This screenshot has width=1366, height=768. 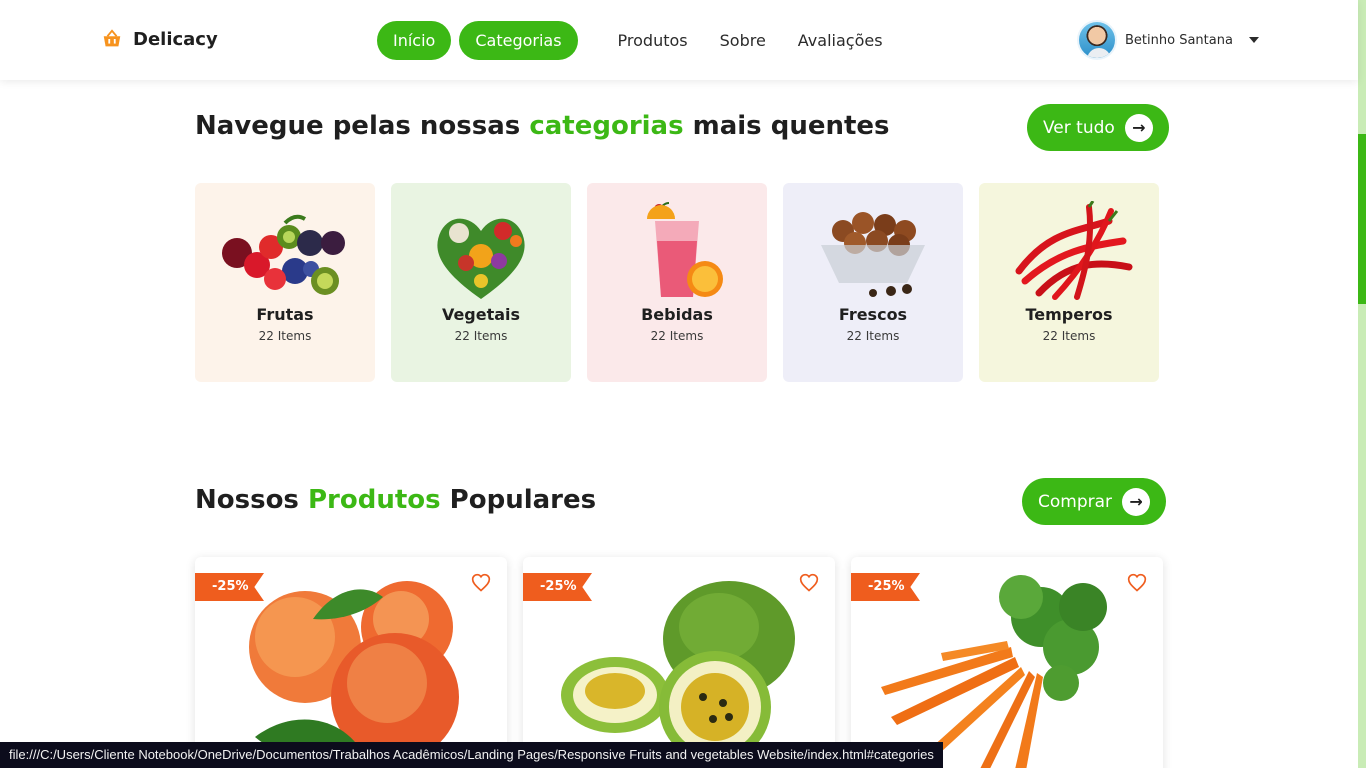 I want to click on shop-button: Comprar →, so click(x=1094, y=501).